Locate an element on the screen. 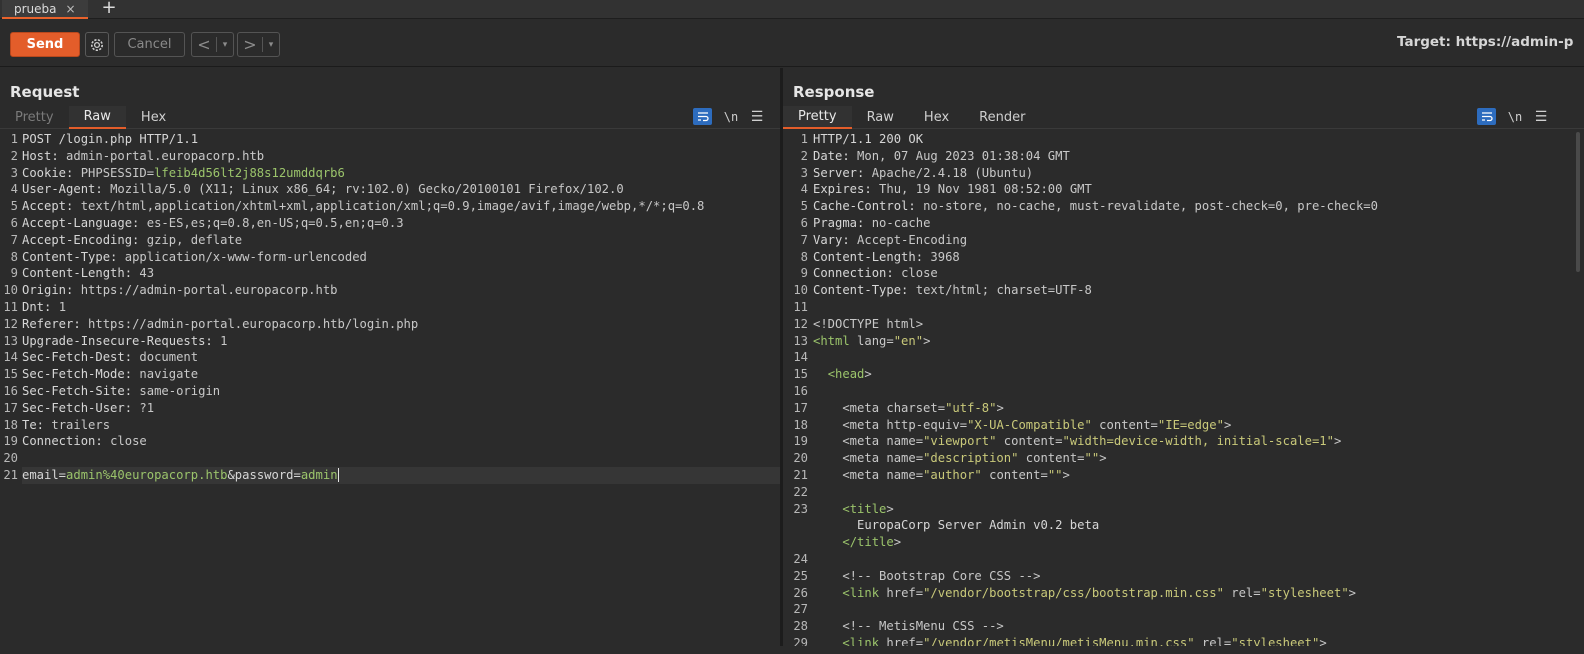 The height and width of the screenshot is (654, 1584). attr-value: "X-UA-Compatible" is located at coordinates (1029, 424).